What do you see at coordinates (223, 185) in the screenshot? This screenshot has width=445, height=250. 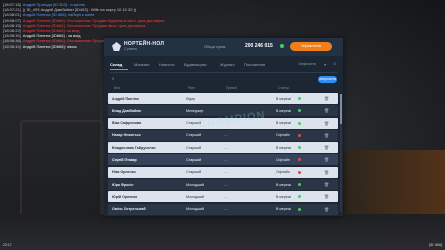 I see `member-row: Юра Фросін Молодший — В мережі 🗑` at bounding box center [223, 185].